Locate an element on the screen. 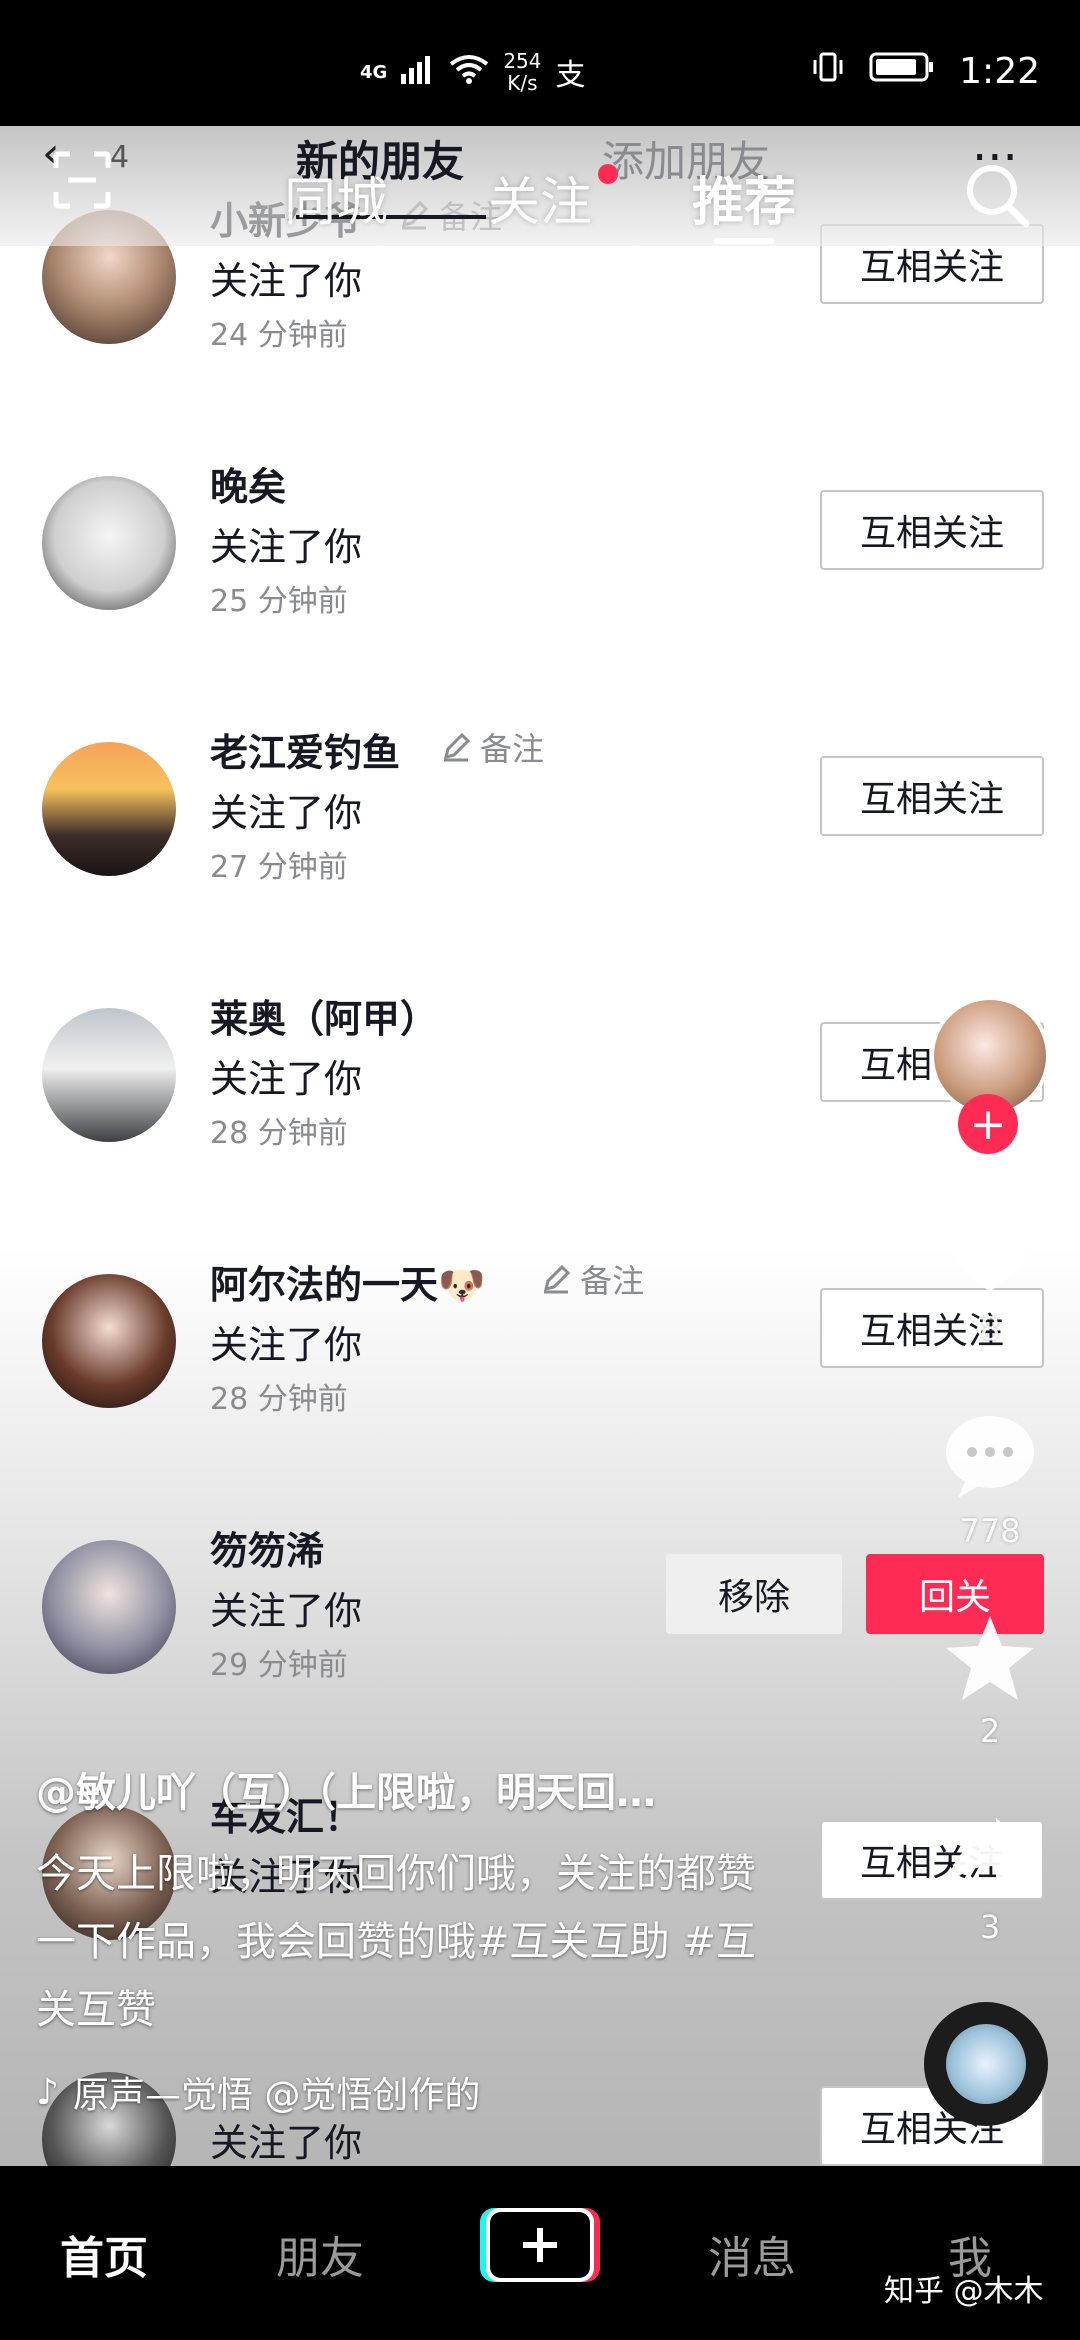 Image resolution: width=1080 pixels, height=2340 pixels. remove-button: 移除 is located at coordinates (754, 1594).